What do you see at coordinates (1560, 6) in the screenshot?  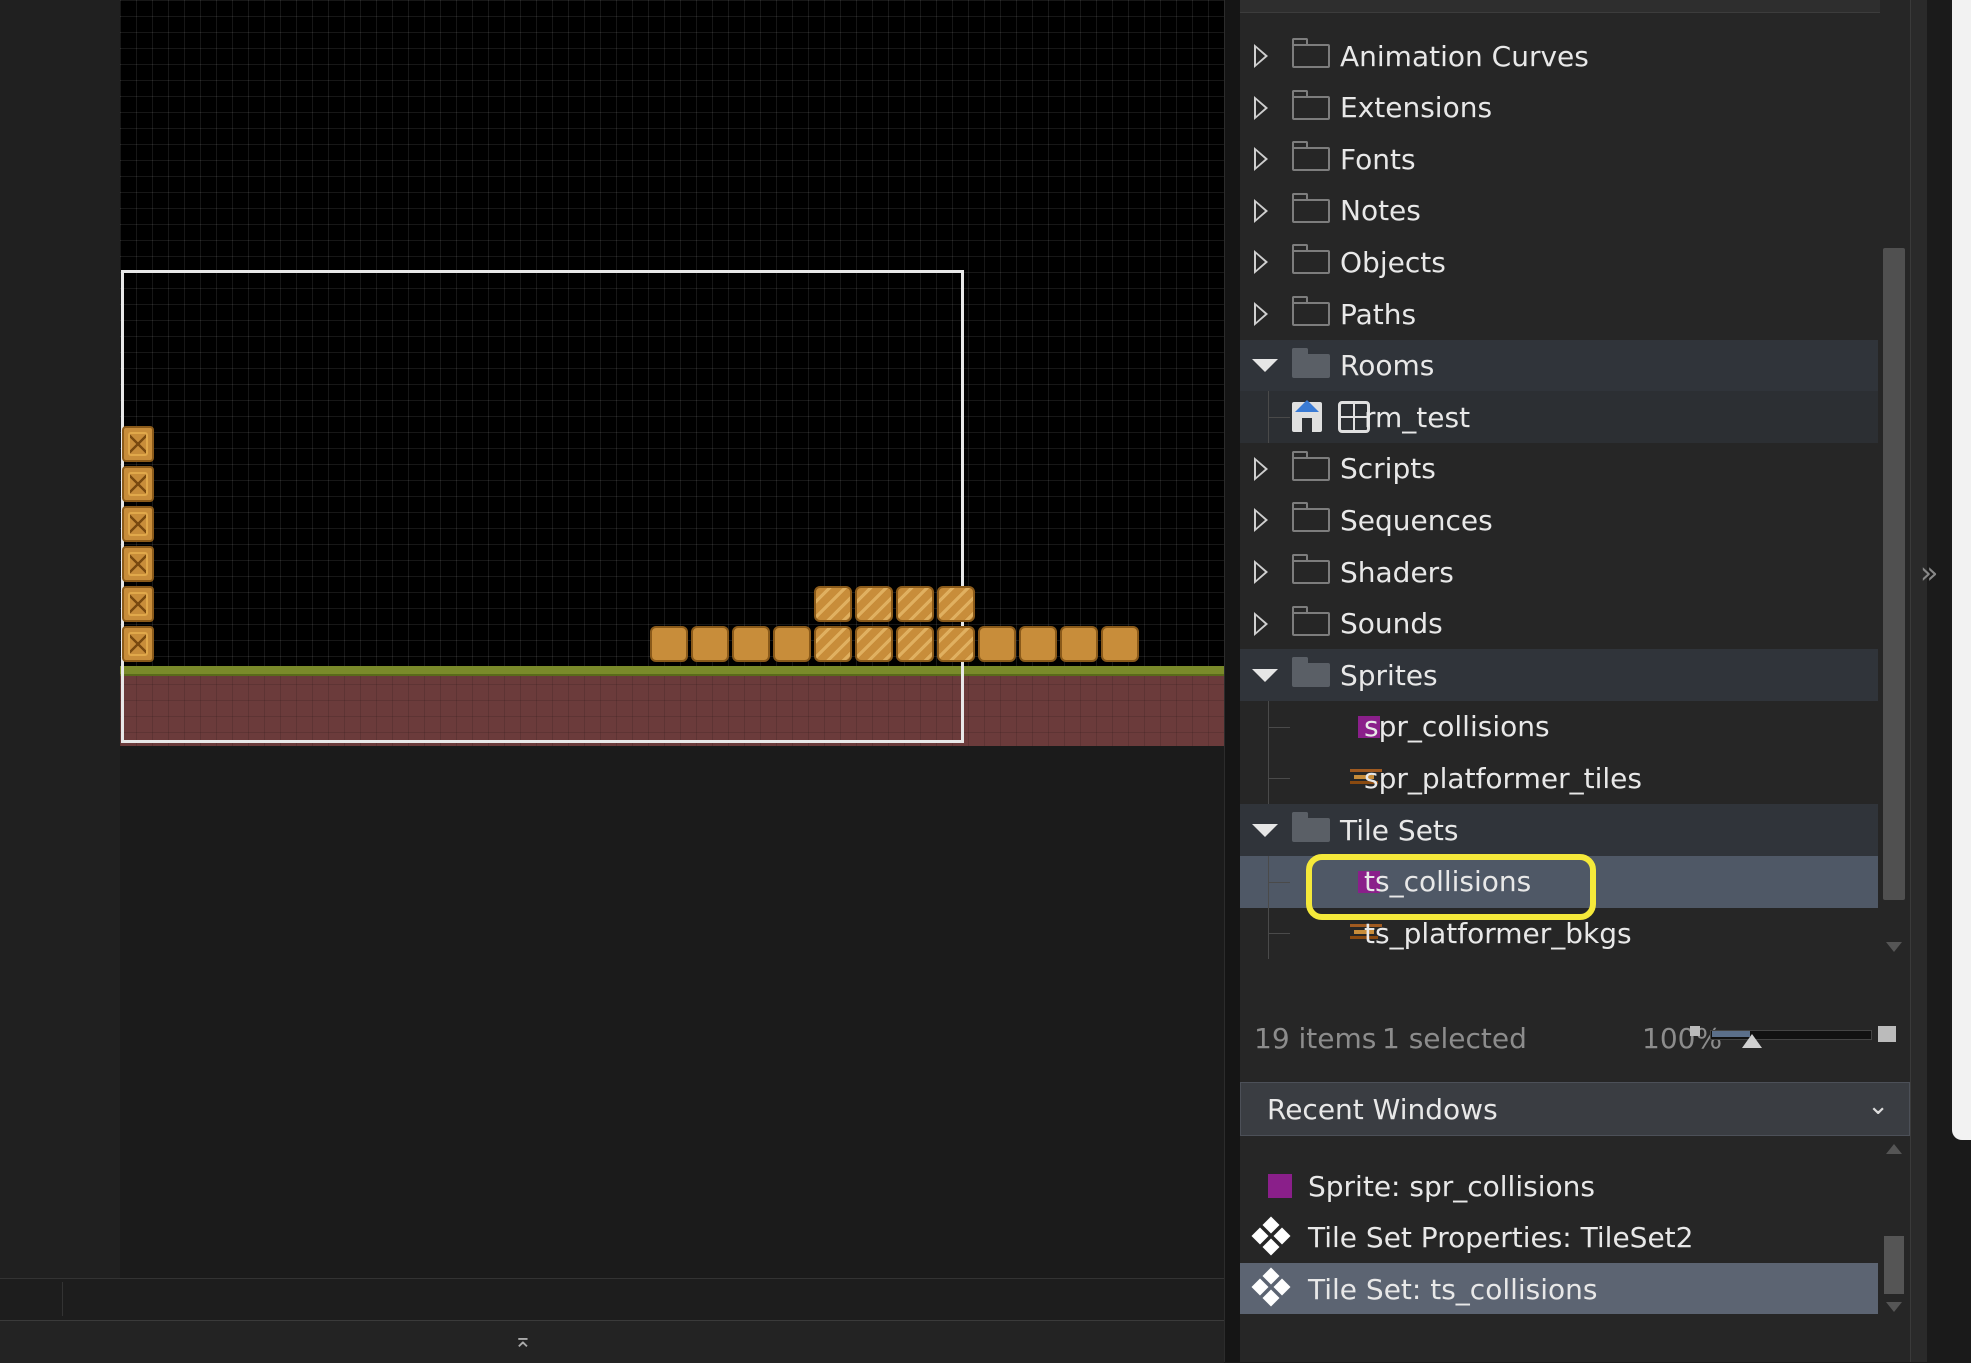 I see `asset-browser-header` at bounding box center [1560, 6].